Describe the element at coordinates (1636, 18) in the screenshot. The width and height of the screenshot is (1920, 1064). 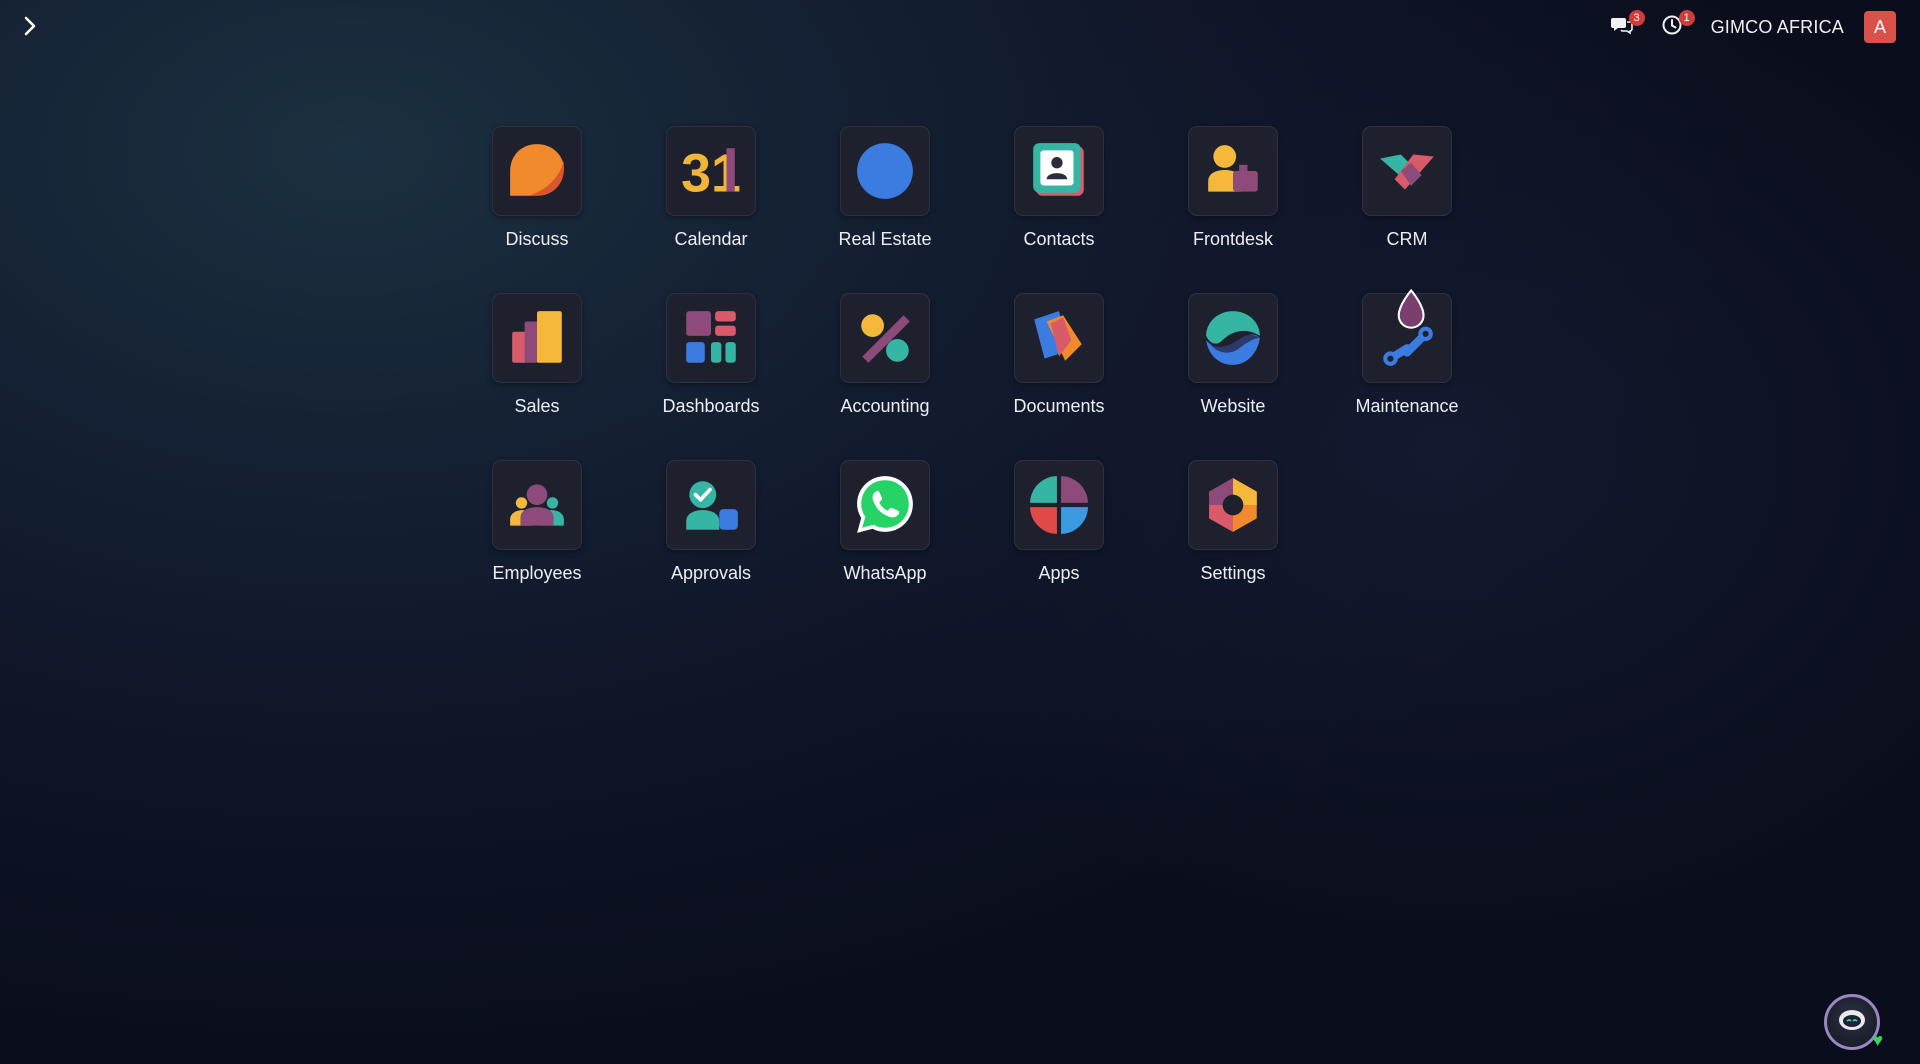
I see `messages-count-badge: 3` at that location.